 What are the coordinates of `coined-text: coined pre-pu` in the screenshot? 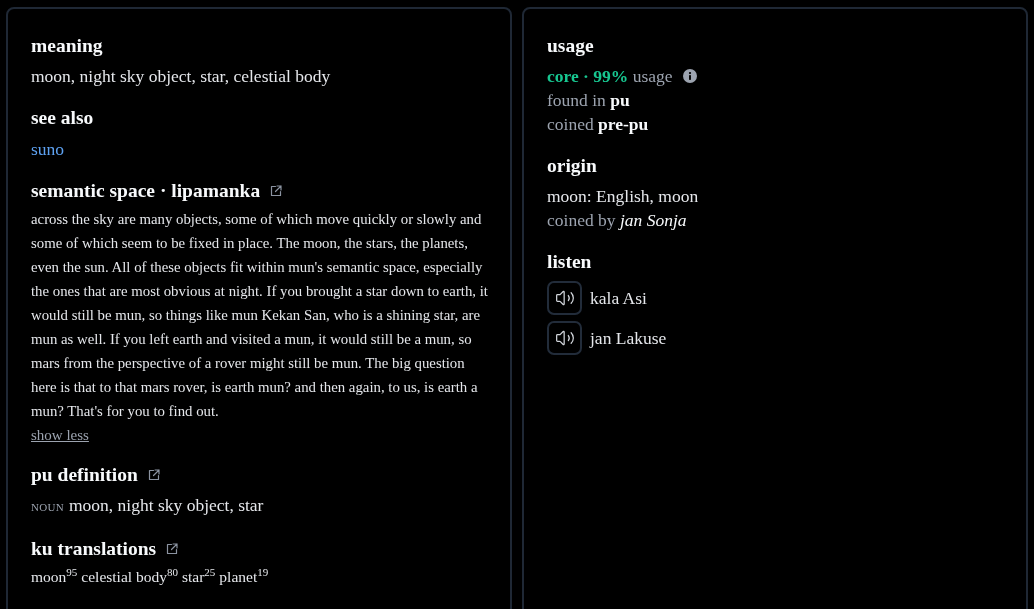 It's located at (598, 124).